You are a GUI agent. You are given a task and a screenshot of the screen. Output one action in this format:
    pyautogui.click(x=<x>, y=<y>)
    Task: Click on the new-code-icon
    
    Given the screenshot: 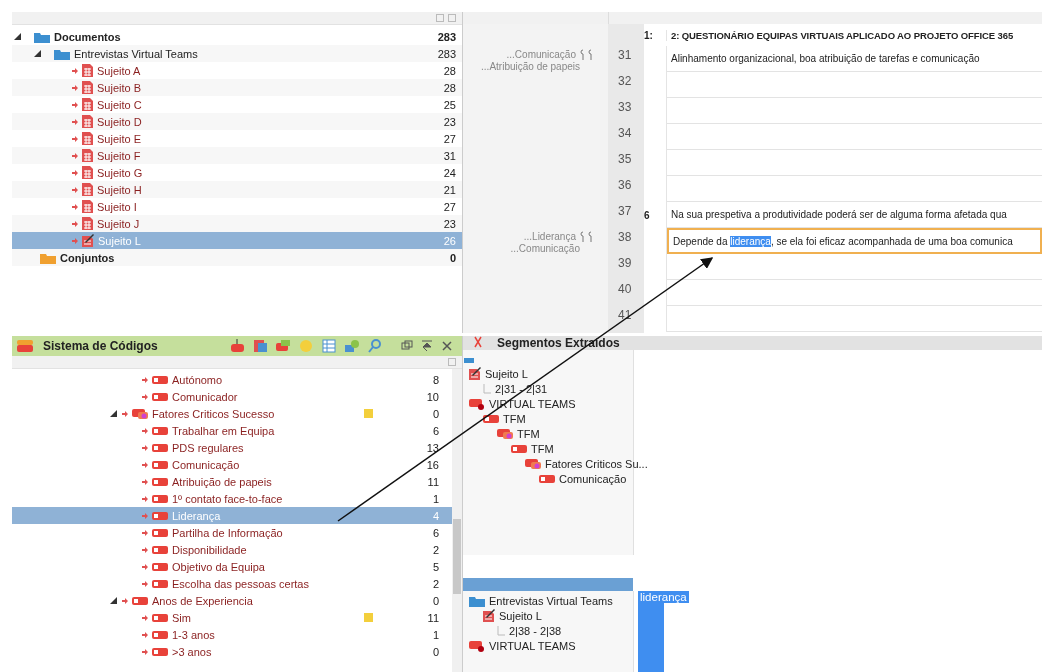 What is the action you would take?
    pyautogui.click(x=237, y=346)
    